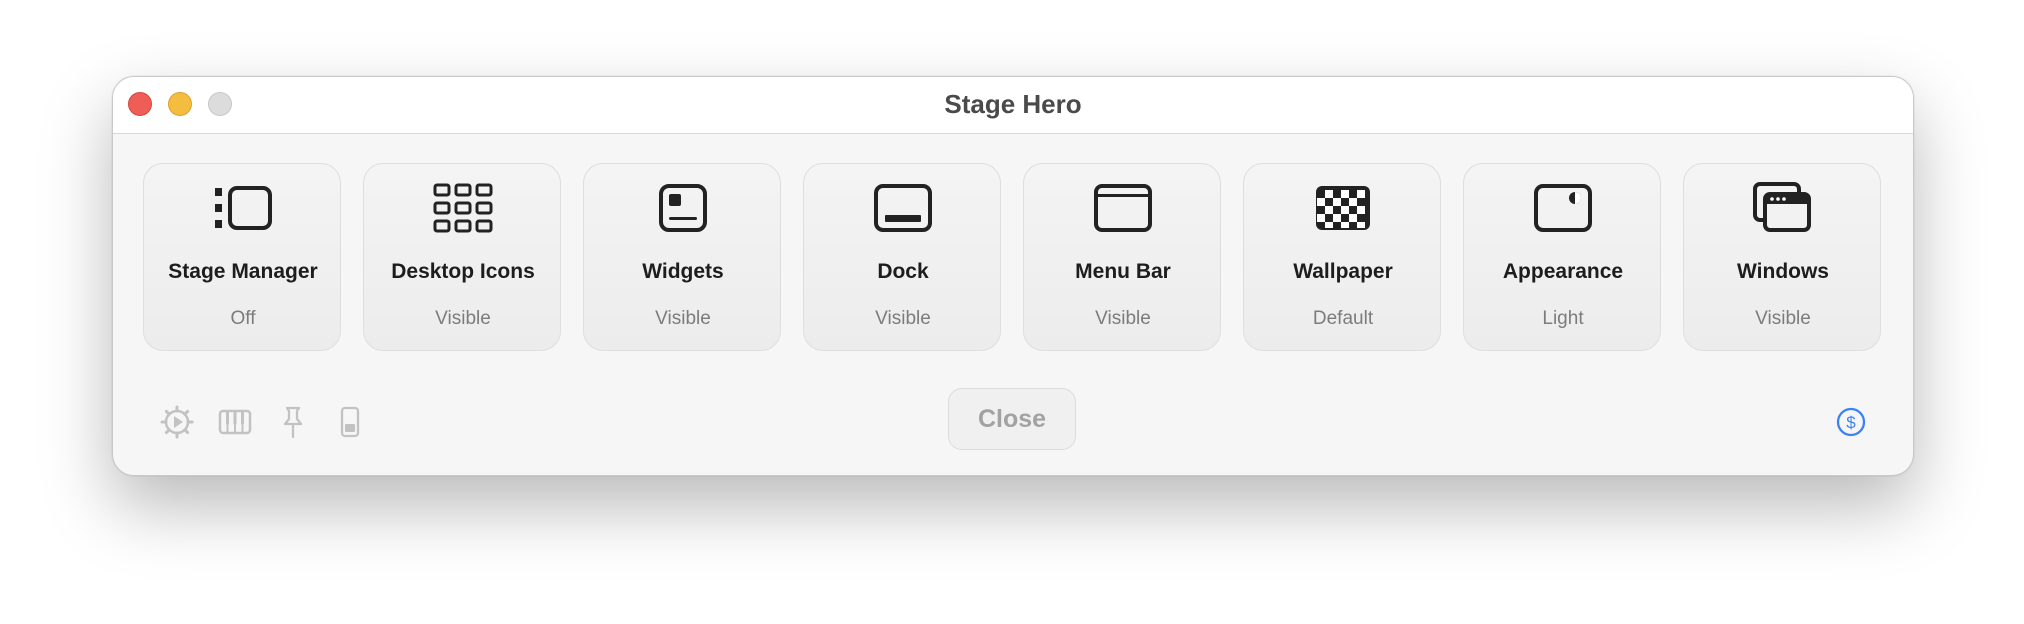 The image size is (2024, 624). Describe the element at coordinates (683, 271) in the screenshot. I see `tile-label: Widgets` at that location.